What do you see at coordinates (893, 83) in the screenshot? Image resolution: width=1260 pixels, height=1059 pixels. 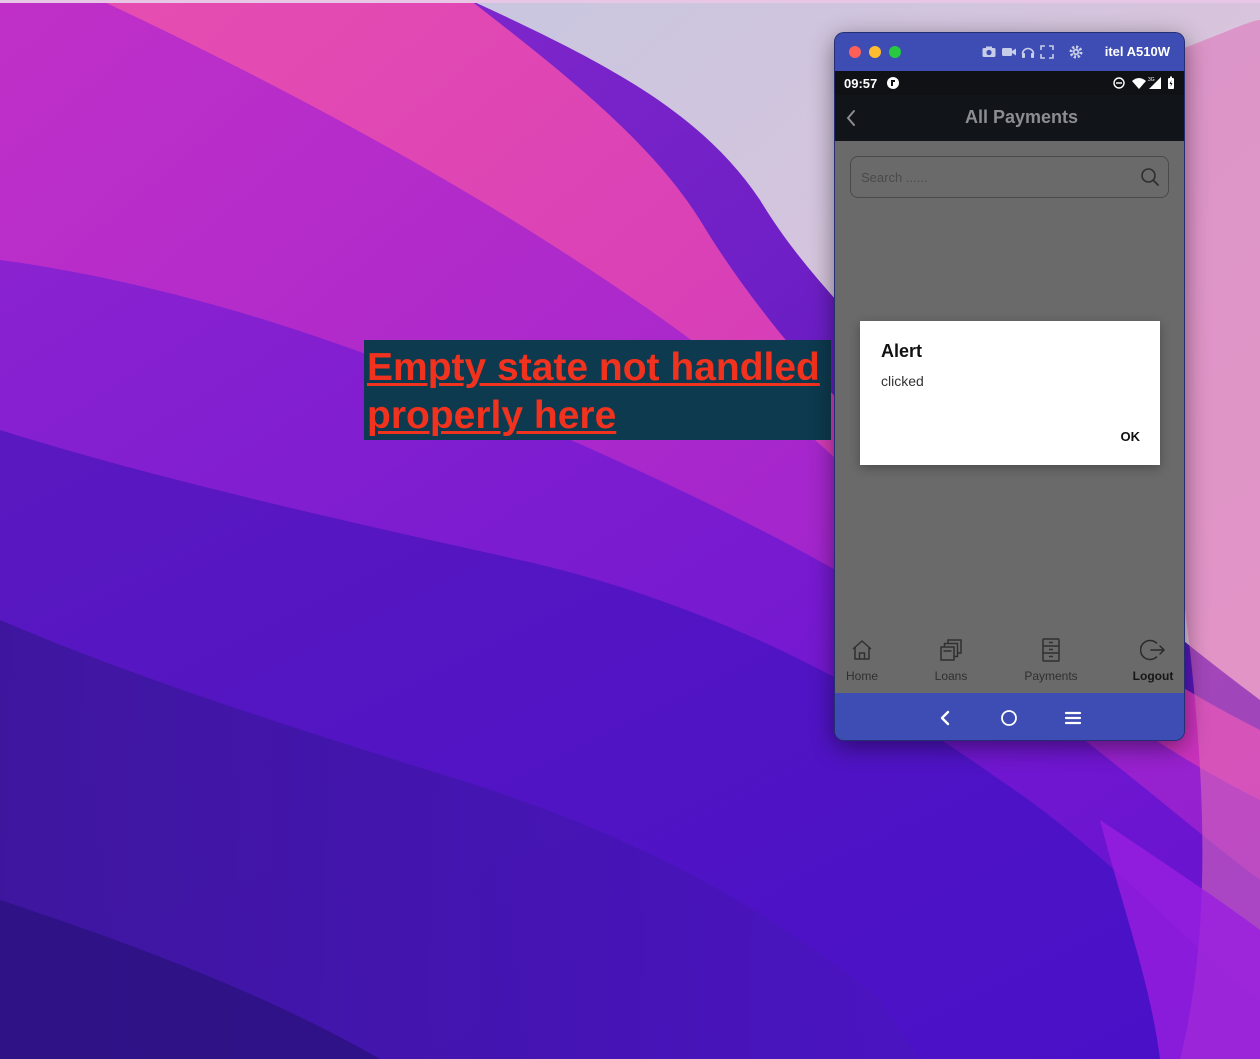 I see `app-notification-icon` at bounding box center [893, 83].